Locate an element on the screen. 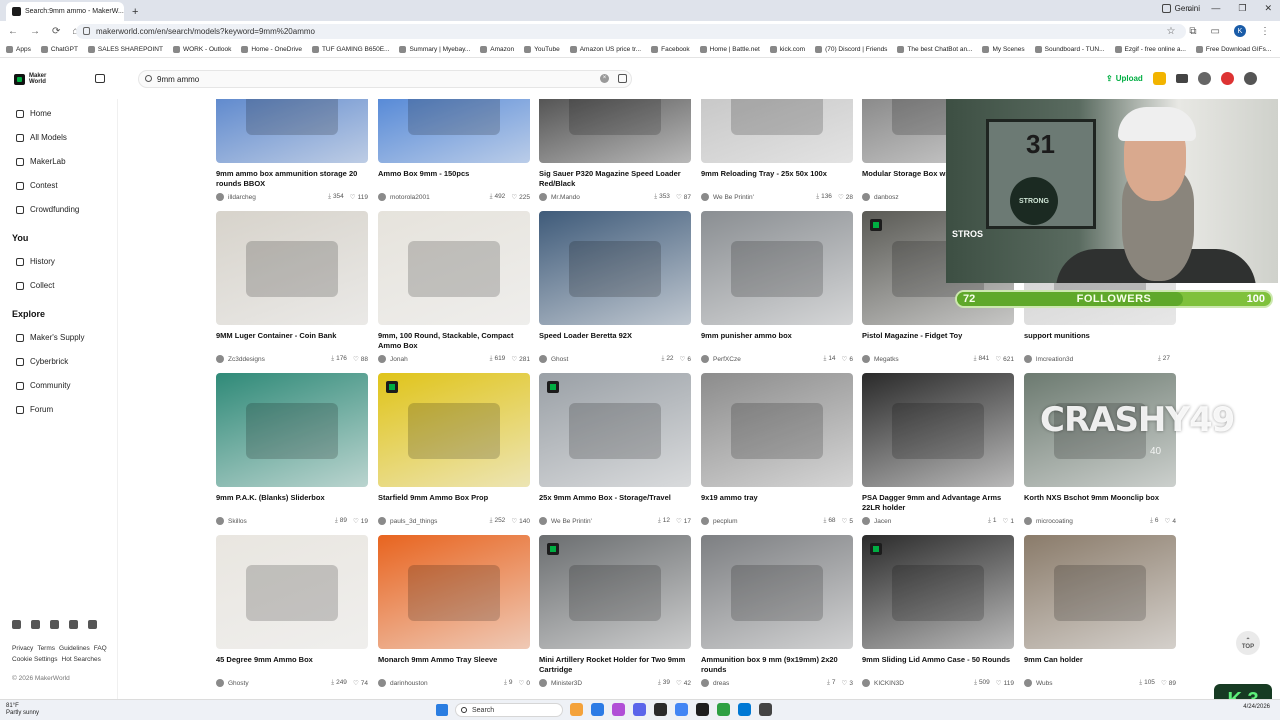  author-name: lmcreation3d is located at coordinates (1094, 359).